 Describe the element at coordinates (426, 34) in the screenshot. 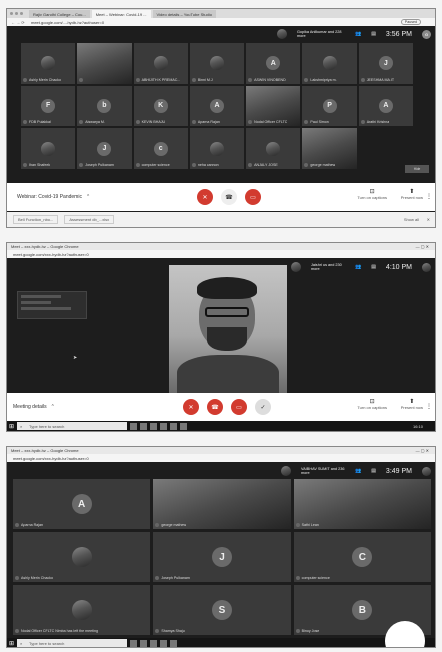

I see `user-avatar: G` at that location.